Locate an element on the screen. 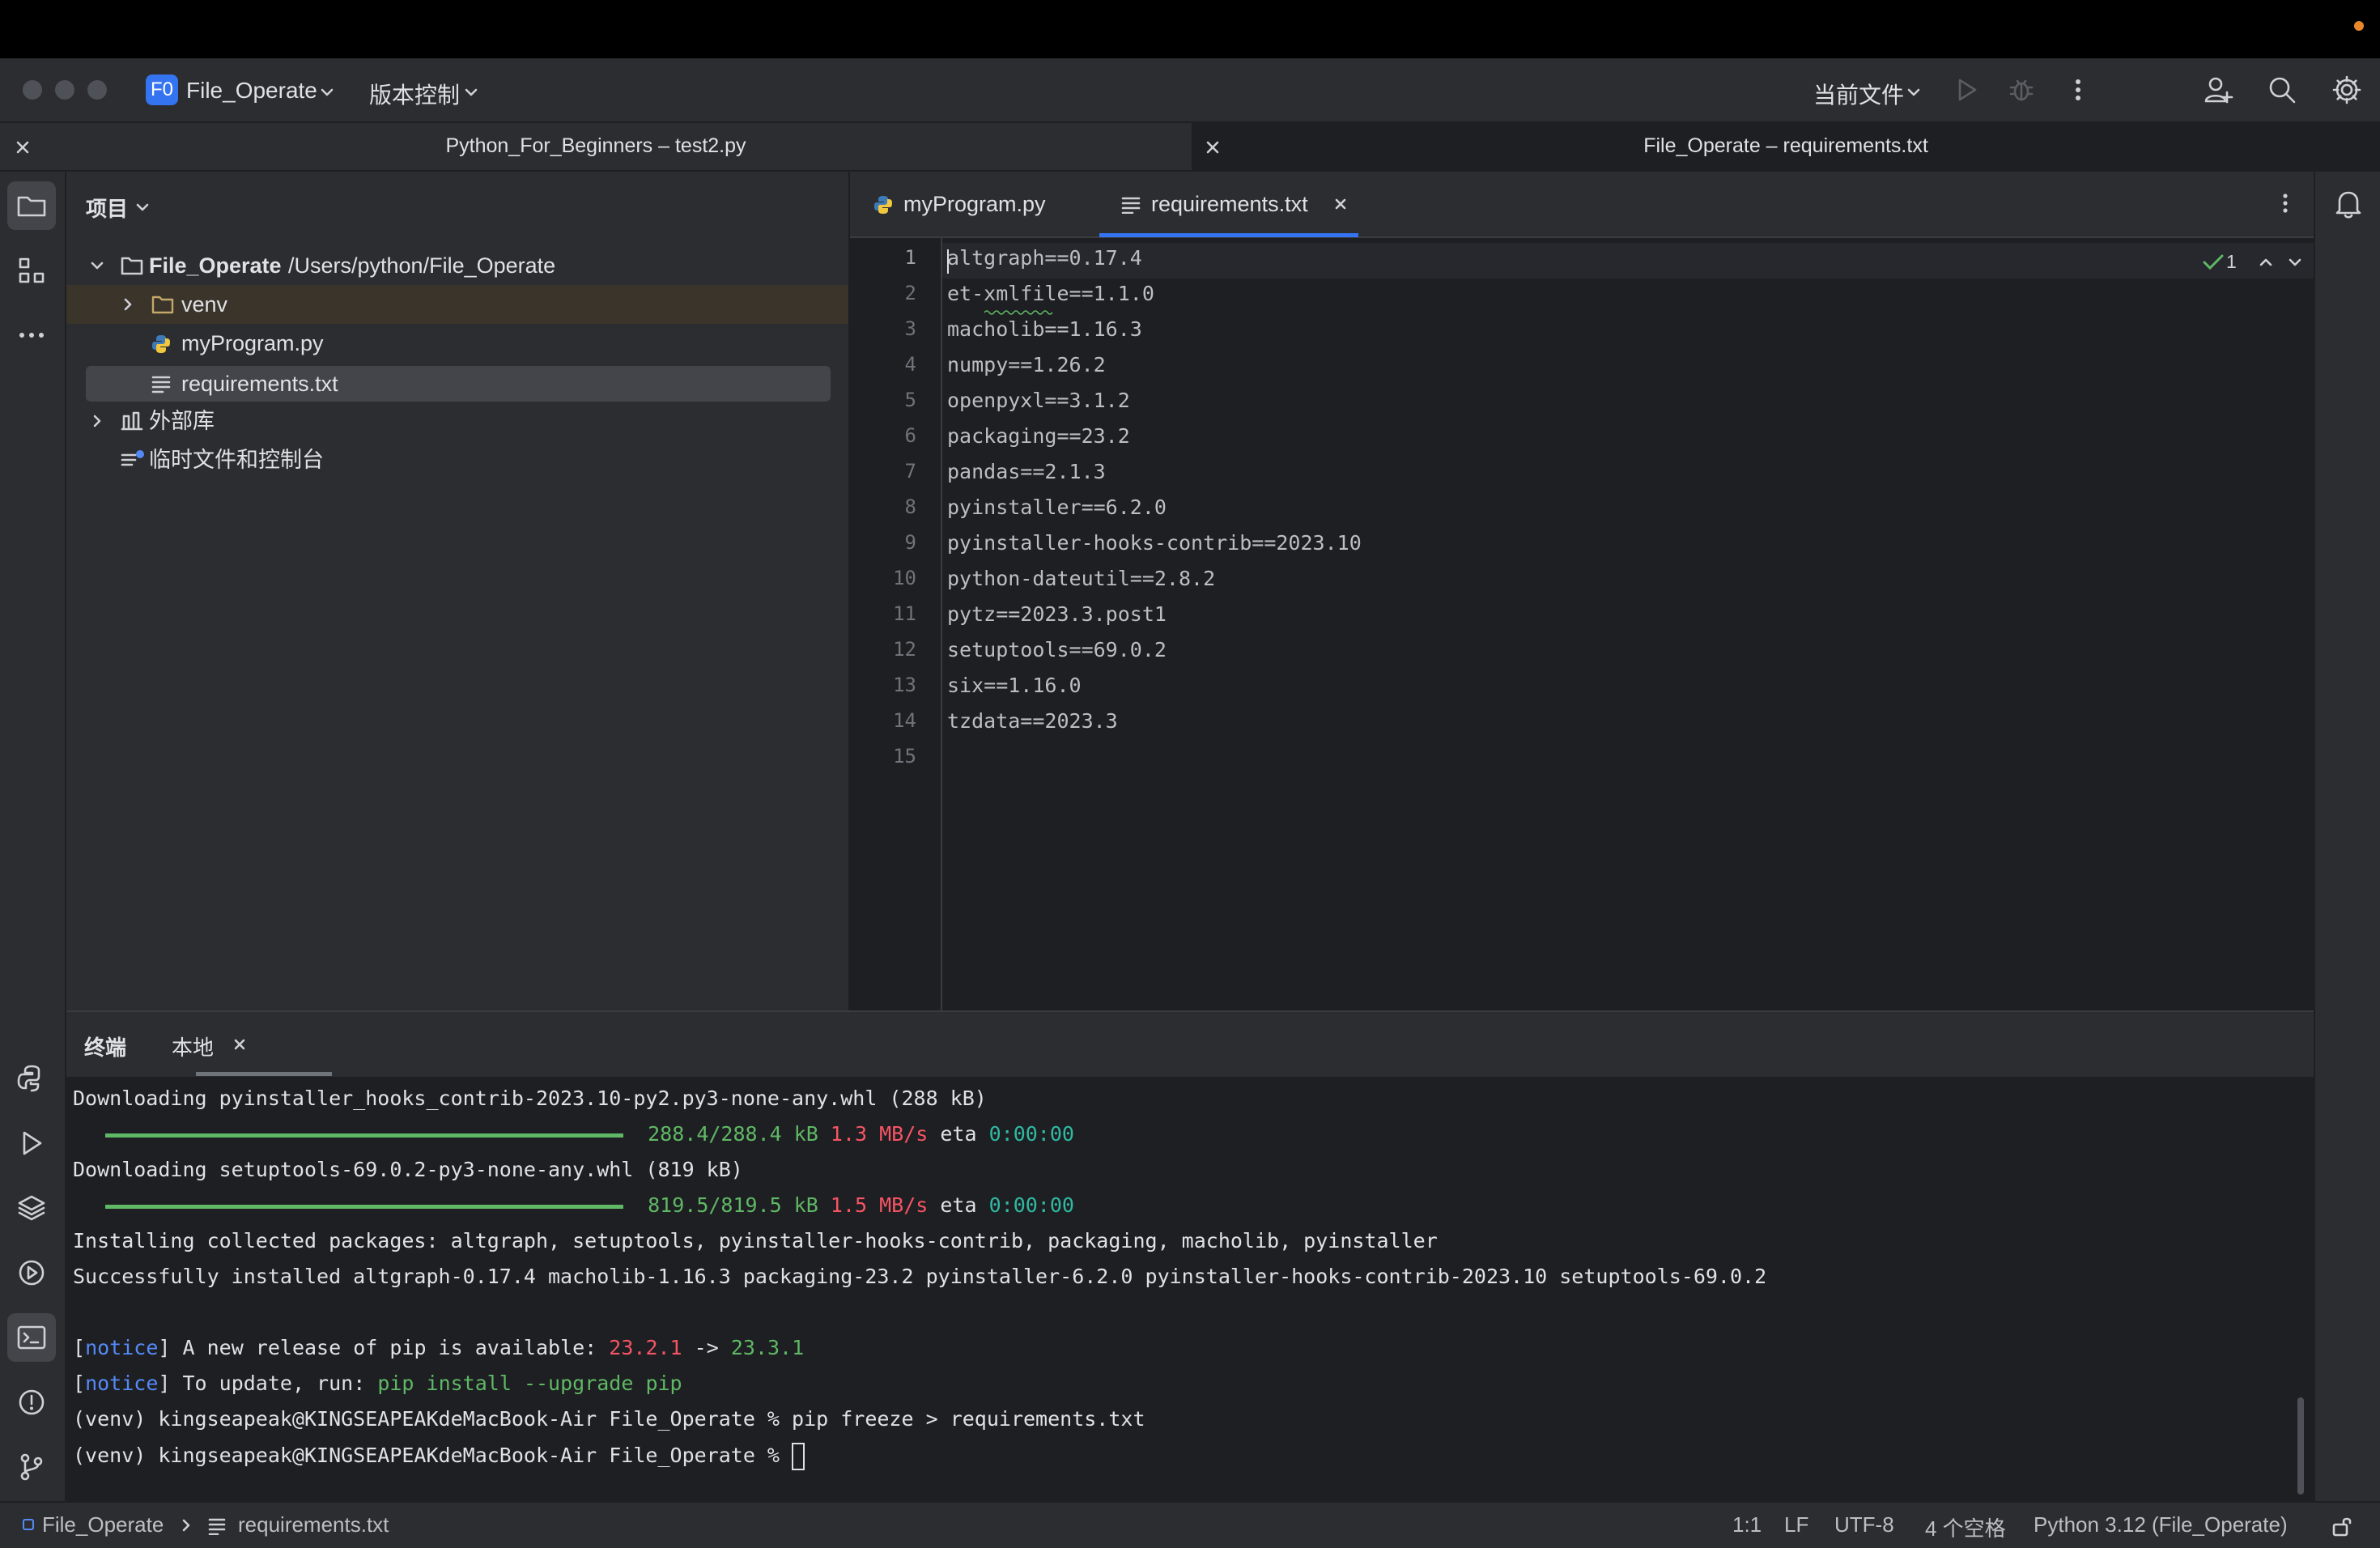  code-line: setuptools==69.0.2 is located at coordinates (1057, 650).